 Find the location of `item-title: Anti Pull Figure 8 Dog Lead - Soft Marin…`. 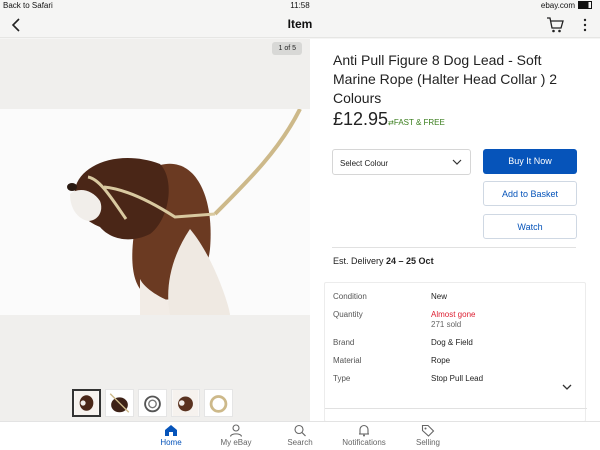

item-title: Anti Pull Figure 8 Dog Lead - Soft Marin… is located at coordinates (445, 79).